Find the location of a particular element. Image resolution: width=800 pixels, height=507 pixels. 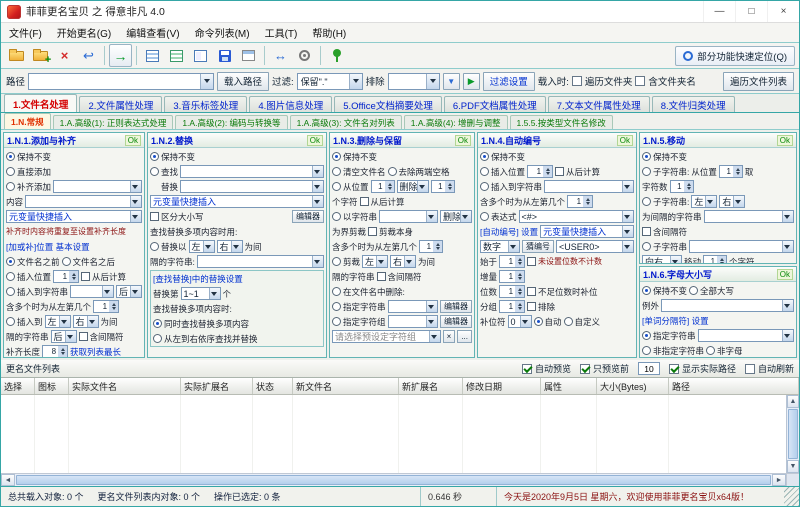

p4-auto-radio is located at coordinates (538, 321).